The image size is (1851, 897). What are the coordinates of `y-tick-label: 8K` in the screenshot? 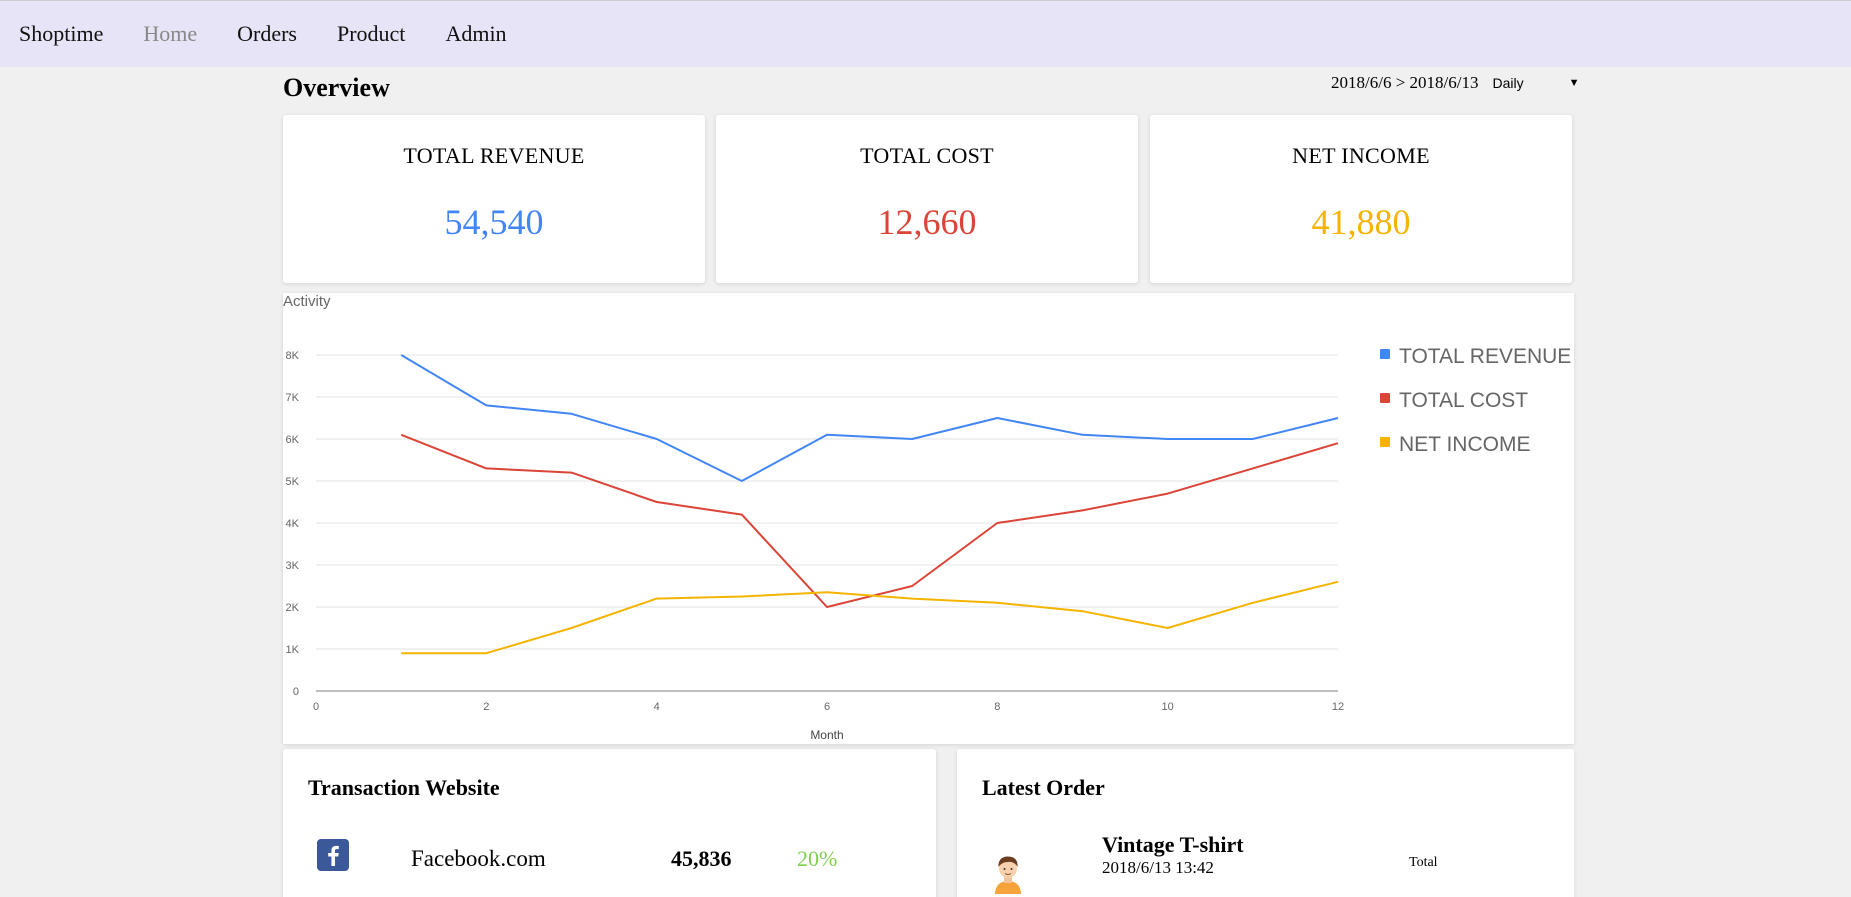 It's located at (293, 356).